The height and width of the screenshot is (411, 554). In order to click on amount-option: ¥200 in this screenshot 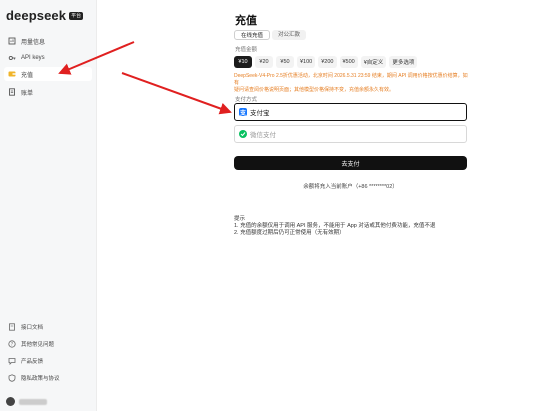, I will do `click(327, 62)`.